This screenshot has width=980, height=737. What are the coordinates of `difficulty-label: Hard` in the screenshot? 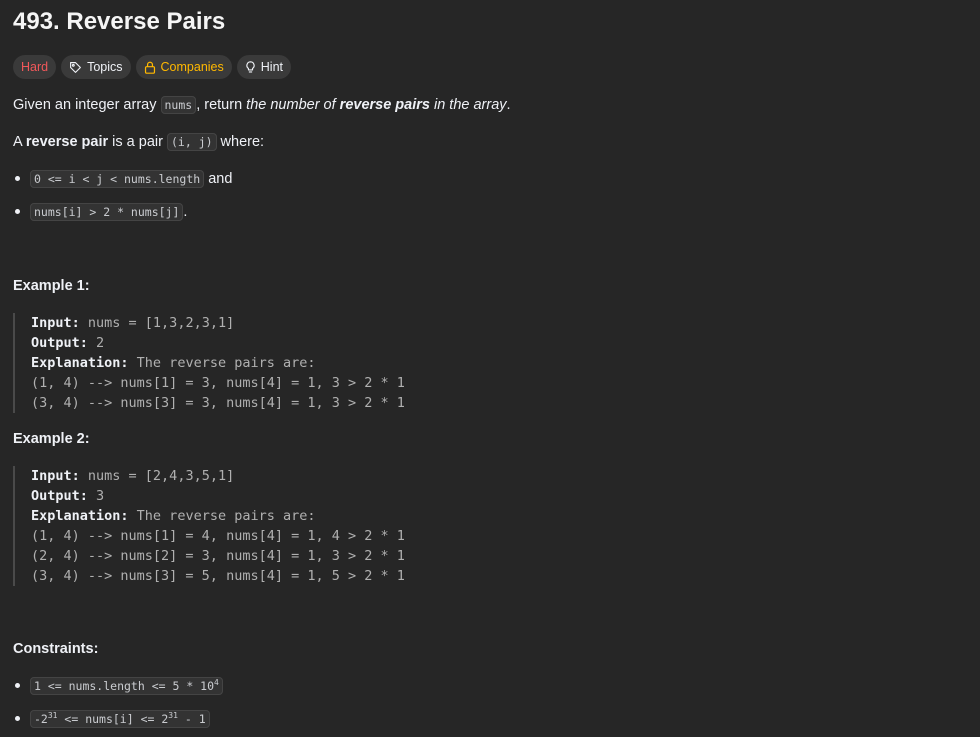 It's located at (35, 67).